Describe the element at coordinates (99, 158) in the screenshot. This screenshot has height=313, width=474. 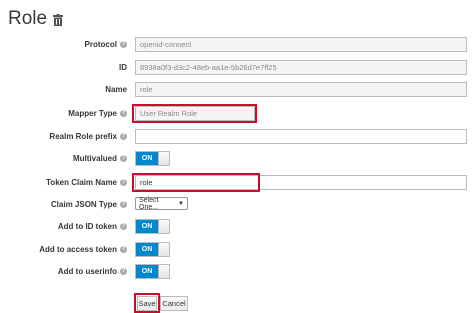
I see `multivalued-label: Multivalued?` at that location.